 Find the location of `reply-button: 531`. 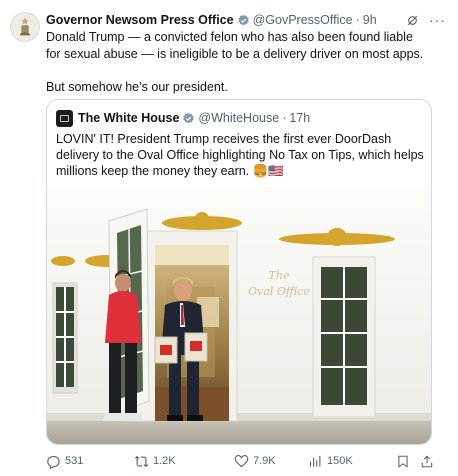

reply-button: 531 is located at coordinates (64, 461).